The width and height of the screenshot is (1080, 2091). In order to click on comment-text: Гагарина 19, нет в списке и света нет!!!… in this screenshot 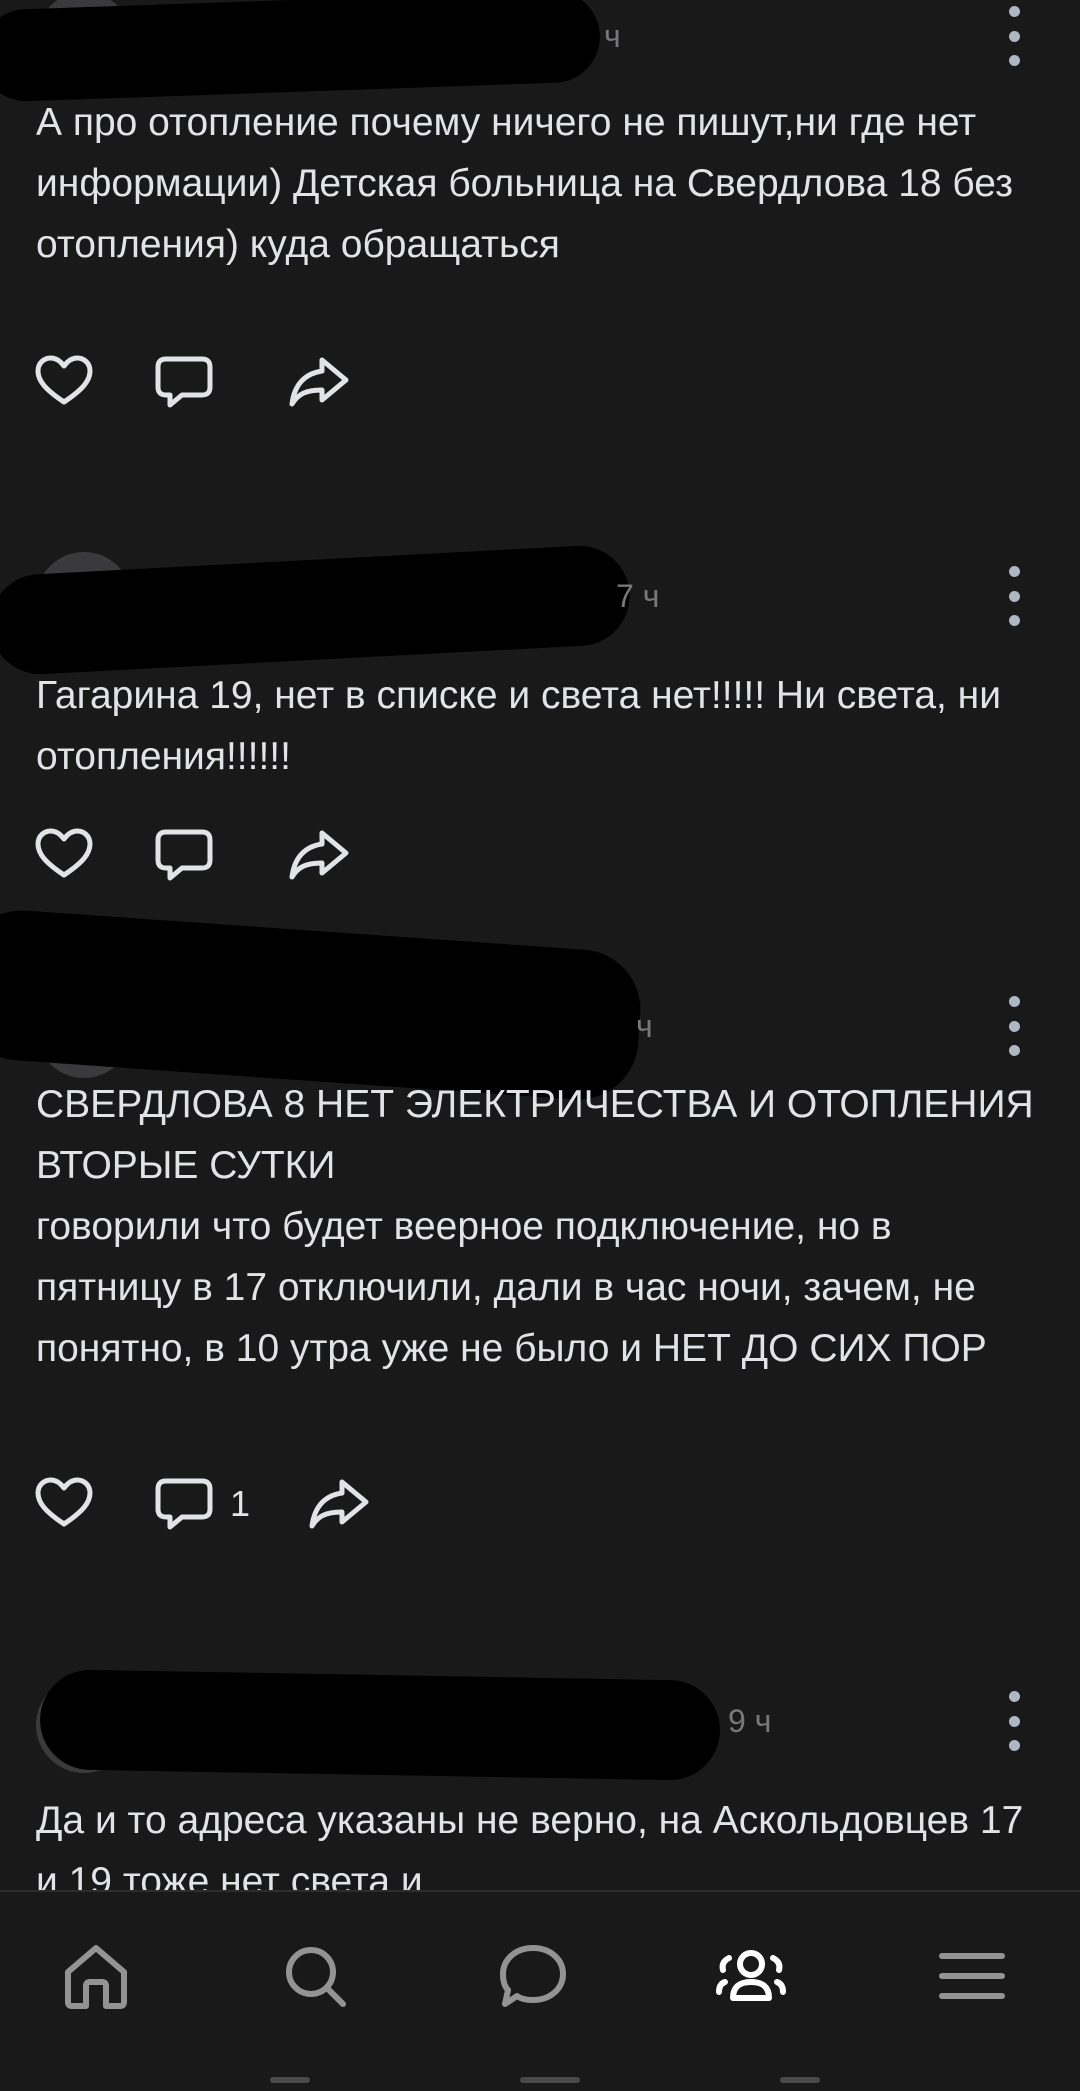, I will do `click(524, 726)`.